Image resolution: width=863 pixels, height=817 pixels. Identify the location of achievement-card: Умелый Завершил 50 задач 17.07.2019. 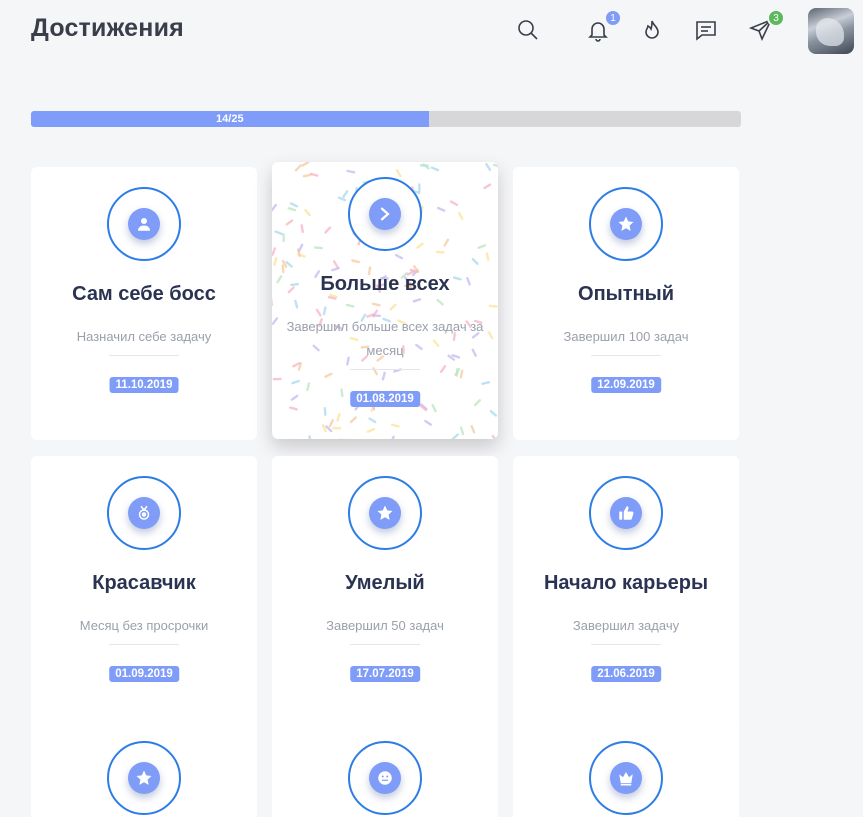
(385, 592).